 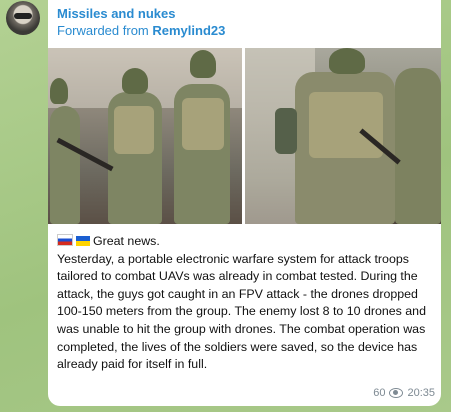 I want to click on channel-avatar, so click(x=23, y=18).